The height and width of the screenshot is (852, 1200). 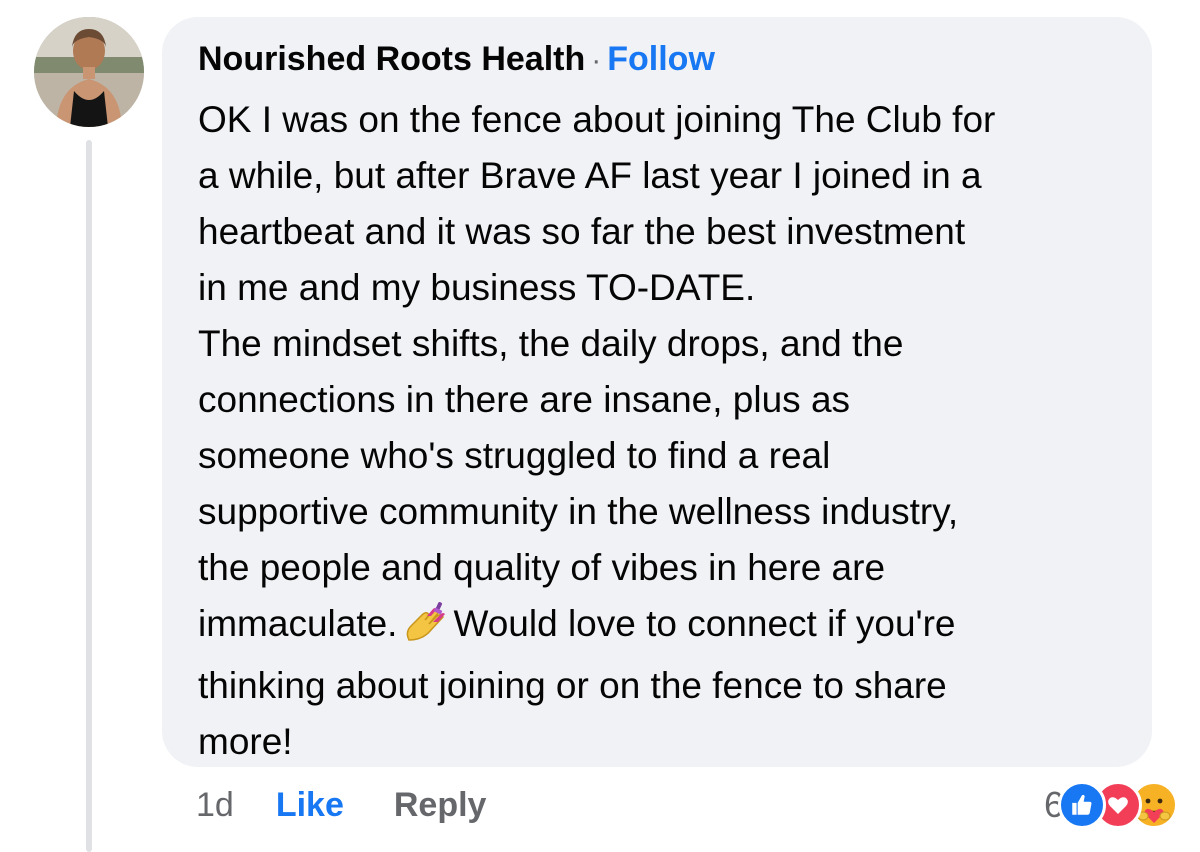 What do you see at coordinates (1082, 805) in the screenshot?
I see `like-reaction-icon` at bounding box center [1082, 805].